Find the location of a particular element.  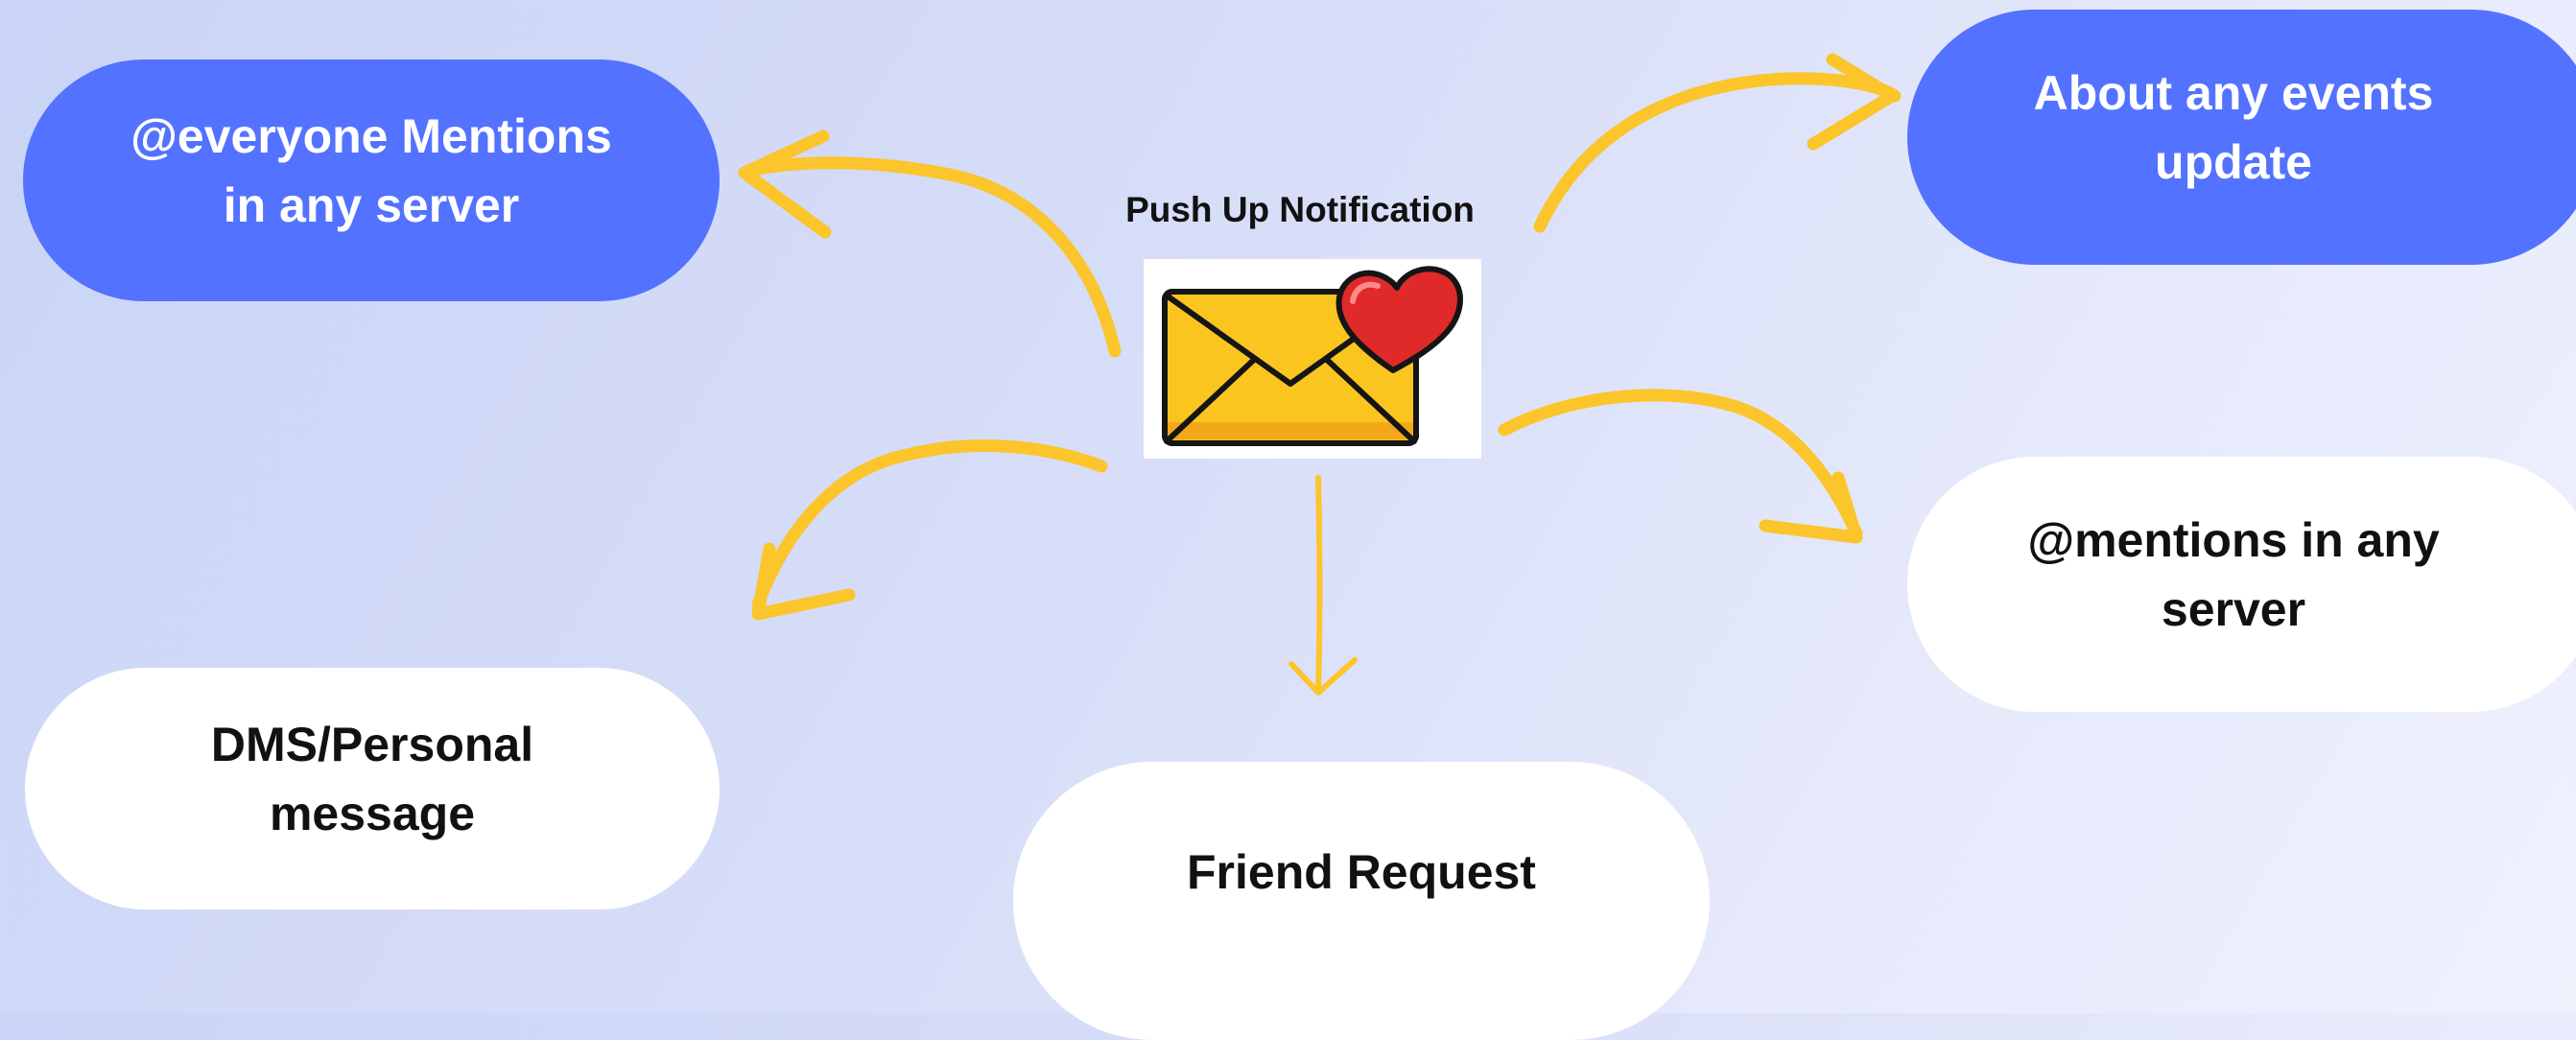

node-events-line2: update is located at coordinates (2233, 162).